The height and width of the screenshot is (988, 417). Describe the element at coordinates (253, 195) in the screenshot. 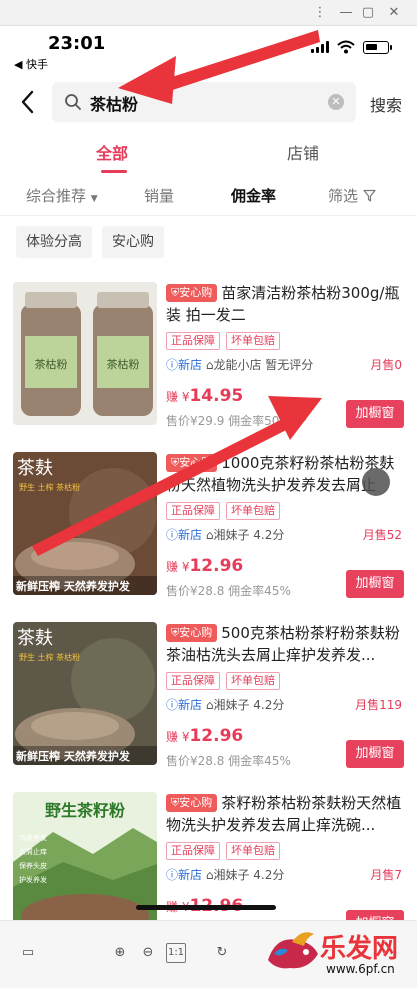

I see `sort-commission-rate: 佣金率` at that location.